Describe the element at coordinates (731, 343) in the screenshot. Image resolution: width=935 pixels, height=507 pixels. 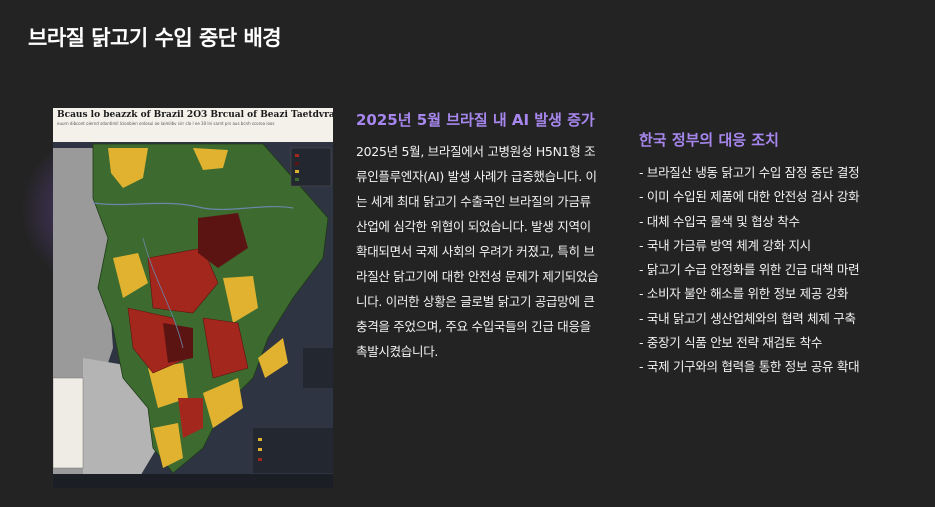
I see `list-item: - 중장기 식품 안보 전략 재검토 착수` at that location.